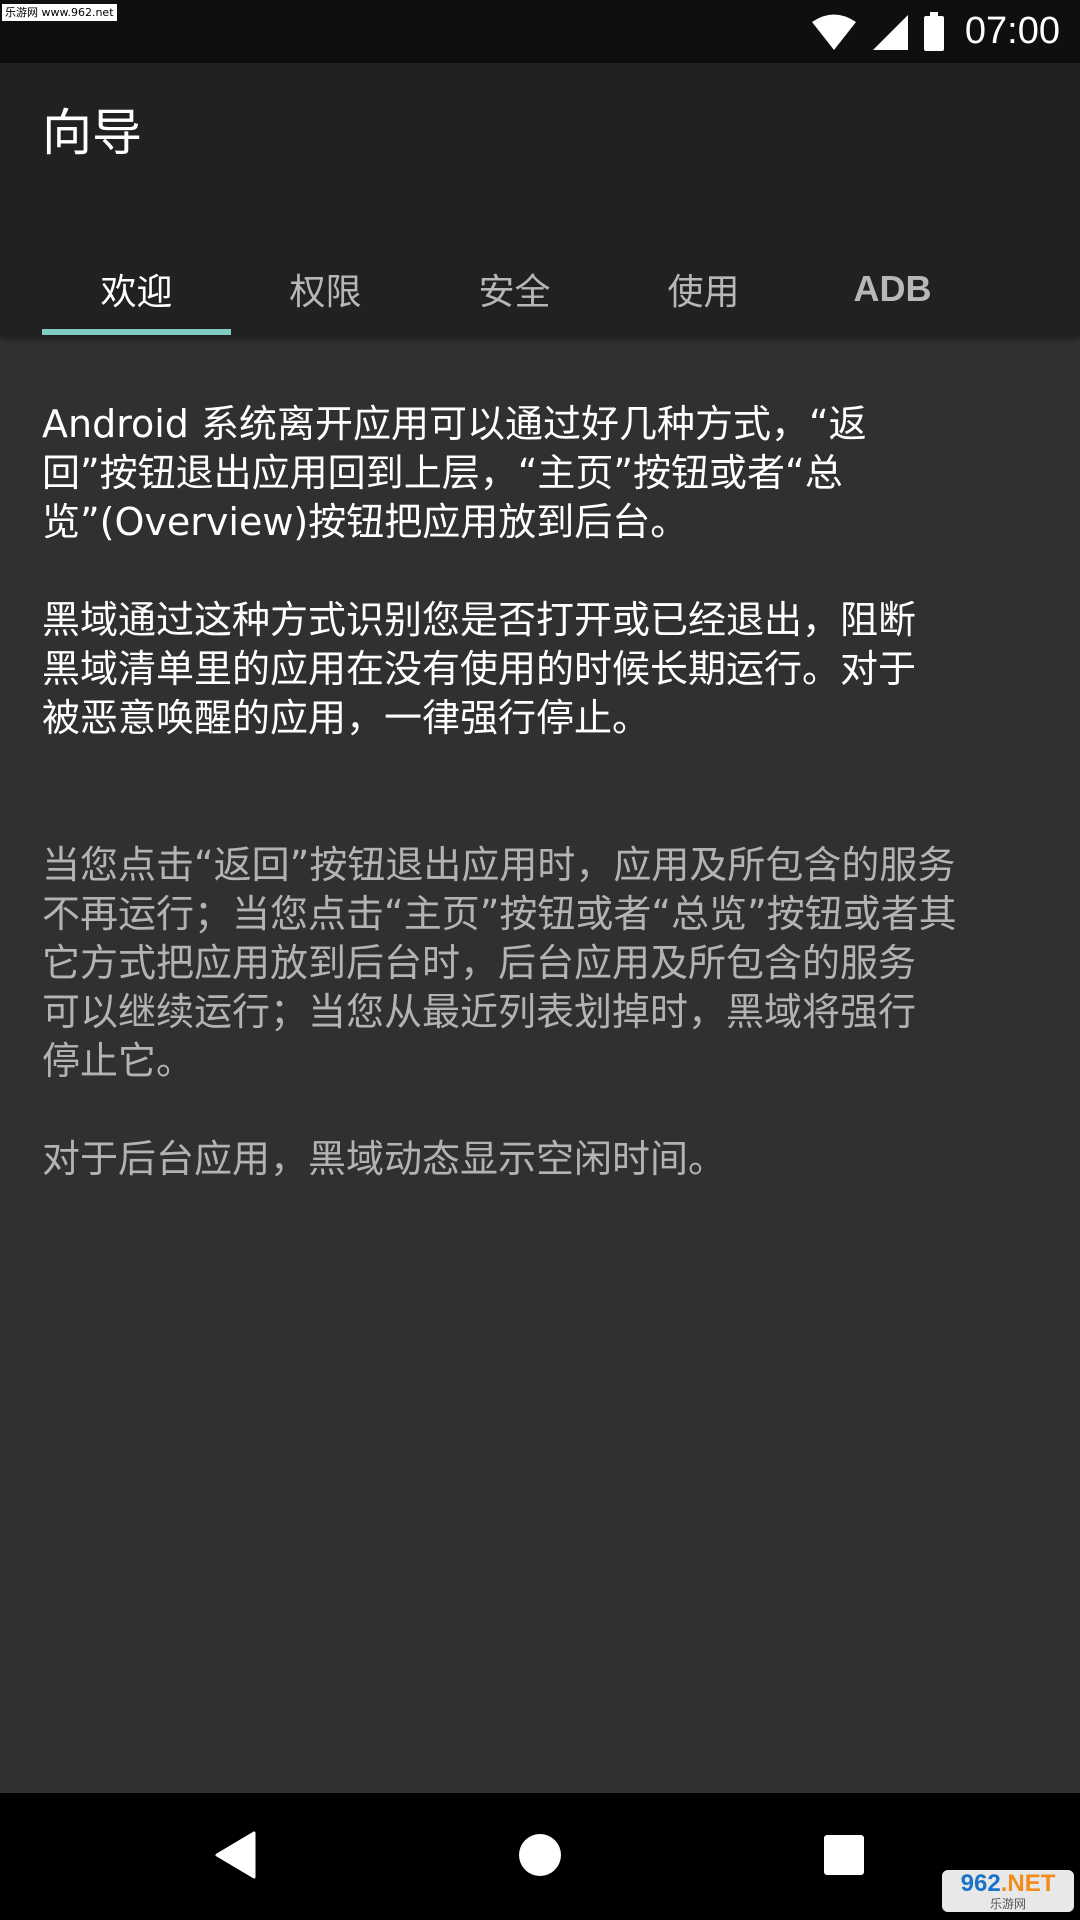 Image resolution: width=1080 pixels, height=1920 pixels. What do you see at coordinates (514, 292) in the screenshot?
I see `tab-label: 安全` at bounding box center [514, 292].